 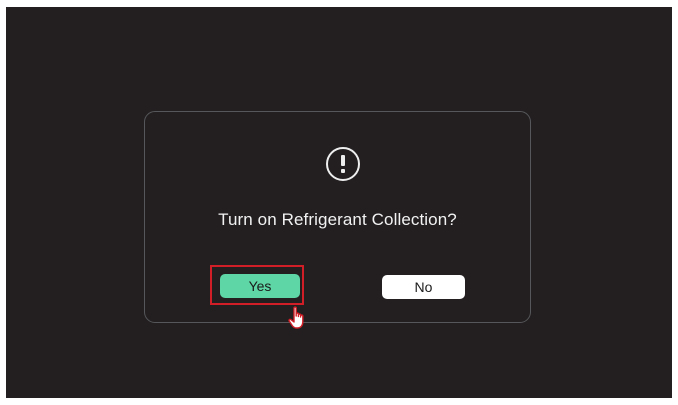 What do you see at coordinates (423, 287) in the screenshot?
I see `no-button: No` at bounding box center [423, 287].